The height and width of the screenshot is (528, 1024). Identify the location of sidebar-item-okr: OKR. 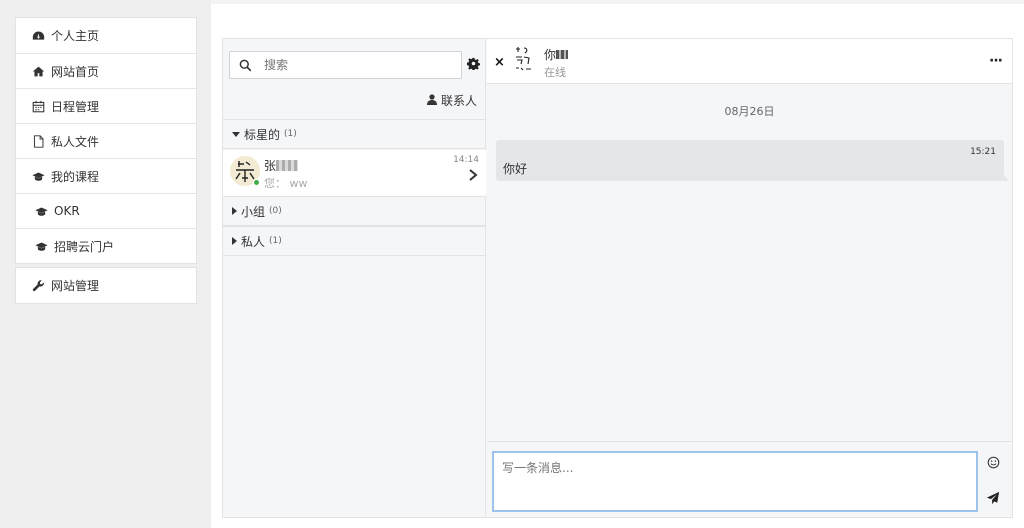
(106, 210).